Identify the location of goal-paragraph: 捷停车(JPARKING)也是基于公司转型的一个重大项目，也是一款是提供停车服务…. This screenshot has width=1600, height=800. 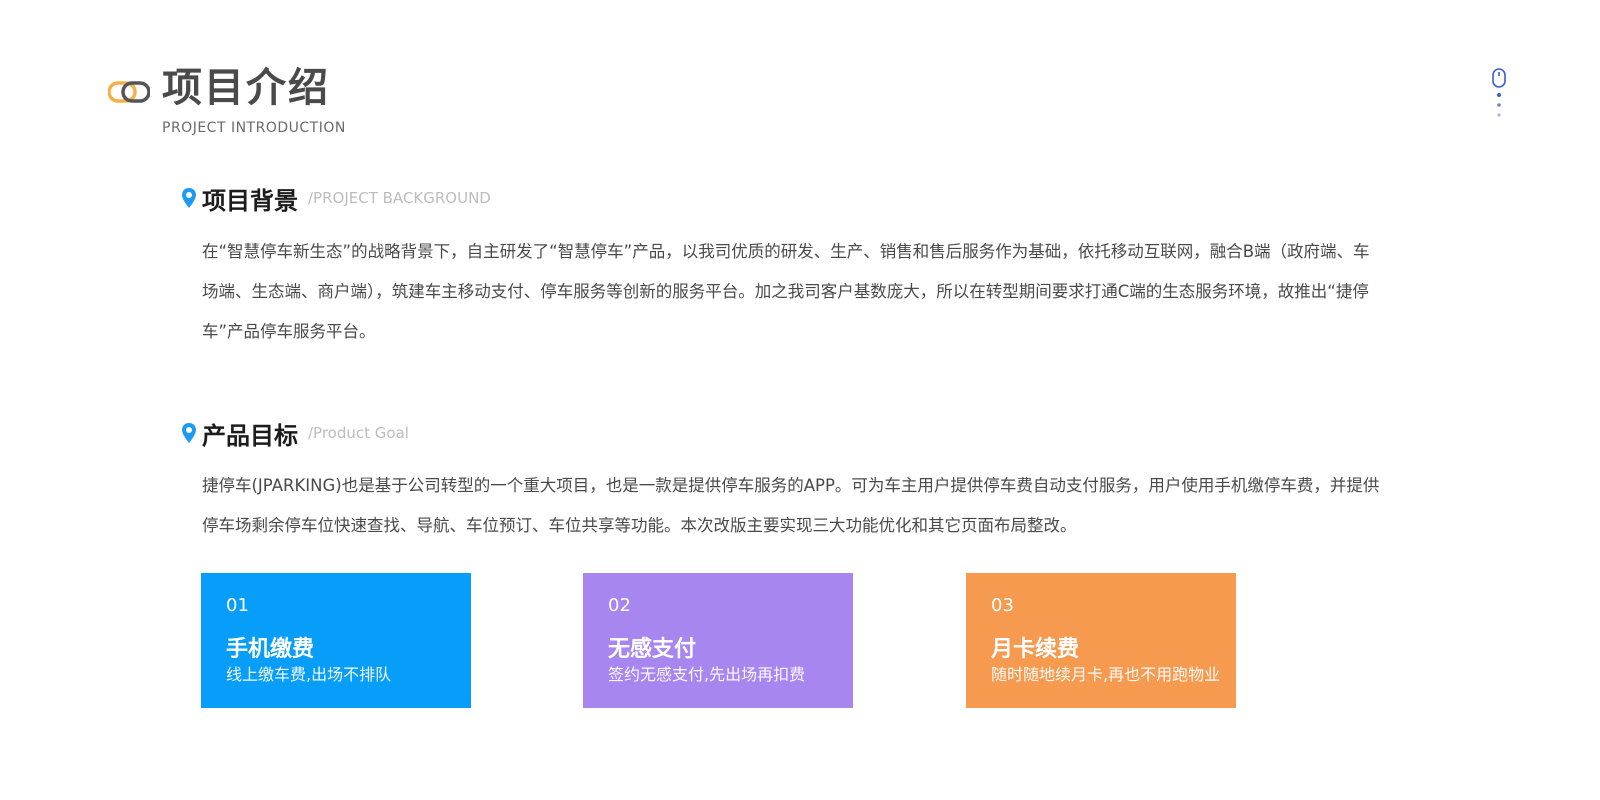
(791, 505).